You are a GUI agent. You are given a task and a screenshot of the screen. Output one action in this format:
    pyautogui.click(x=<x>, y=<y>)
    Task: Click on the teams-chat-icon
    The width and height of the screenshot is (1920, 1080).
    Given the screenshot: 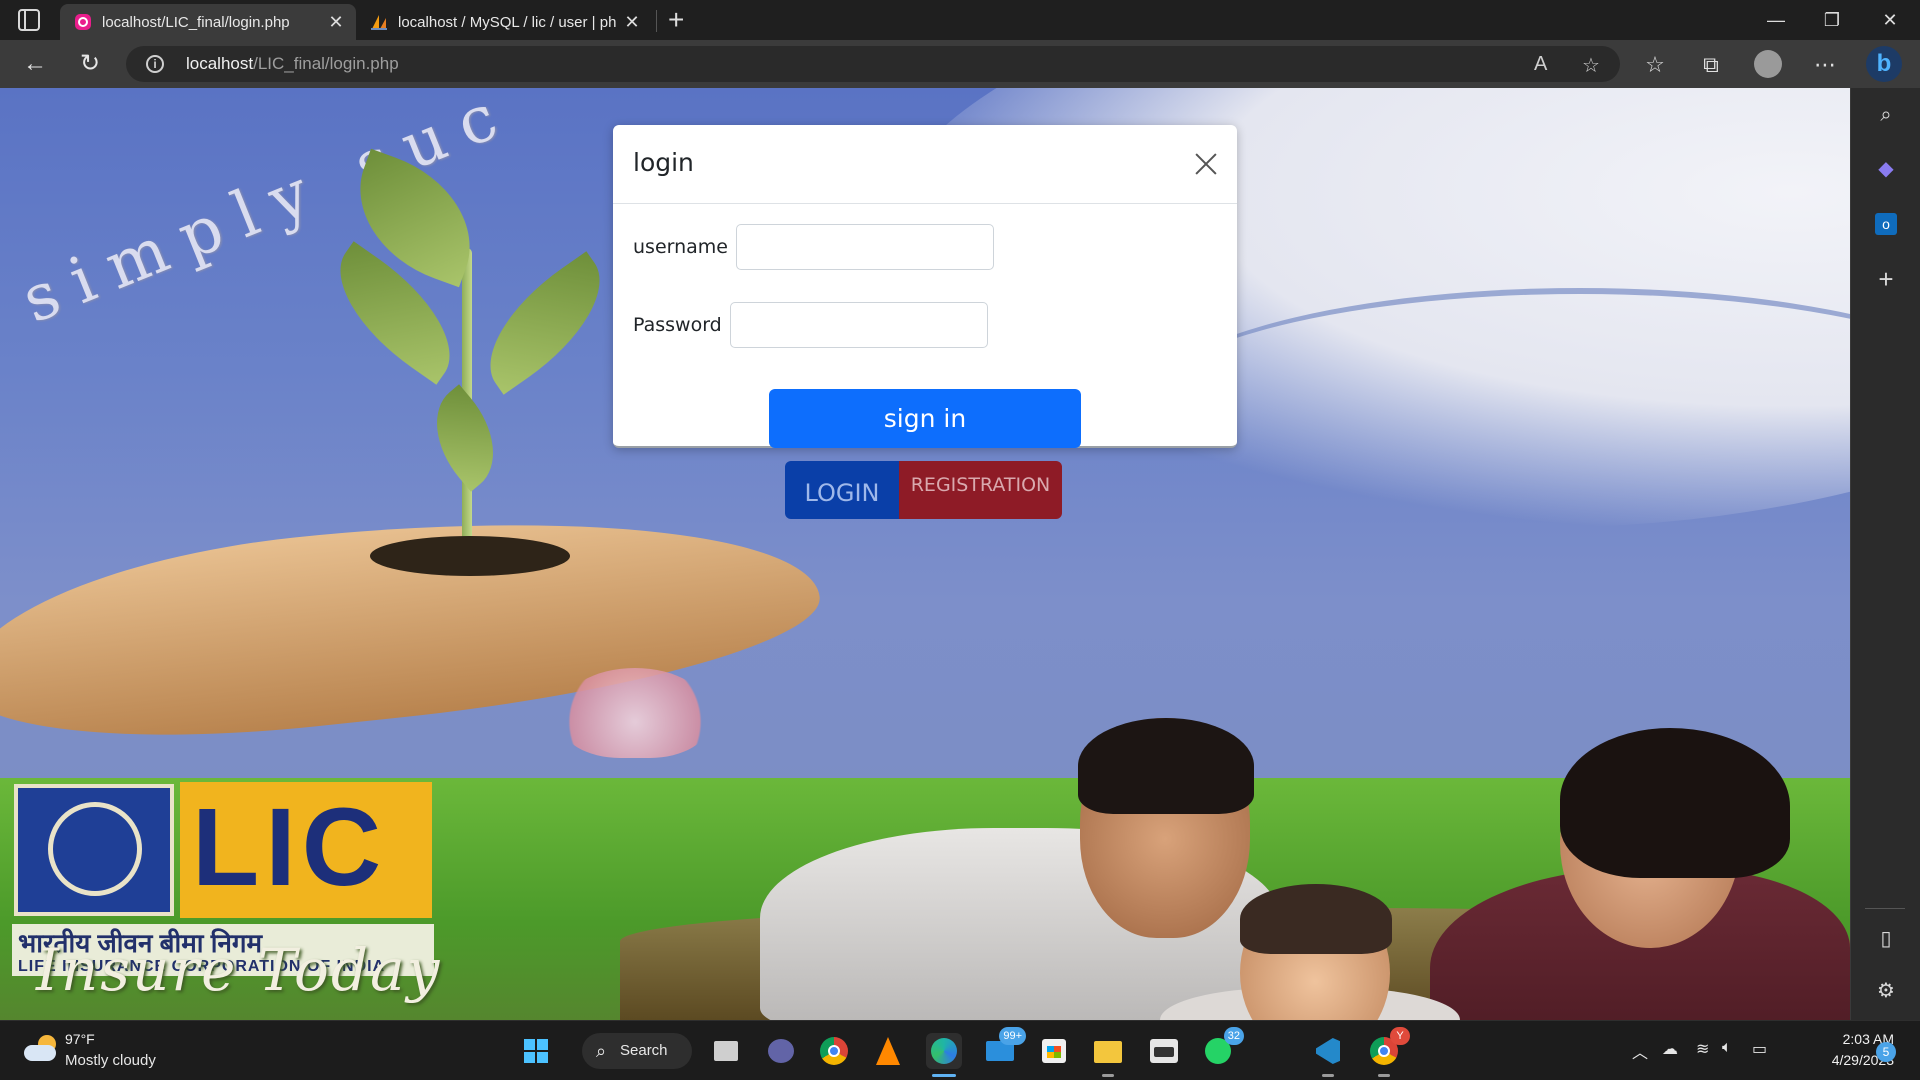 What is the action you would take?
    pyautogui.click(x=780, y=1051)
    